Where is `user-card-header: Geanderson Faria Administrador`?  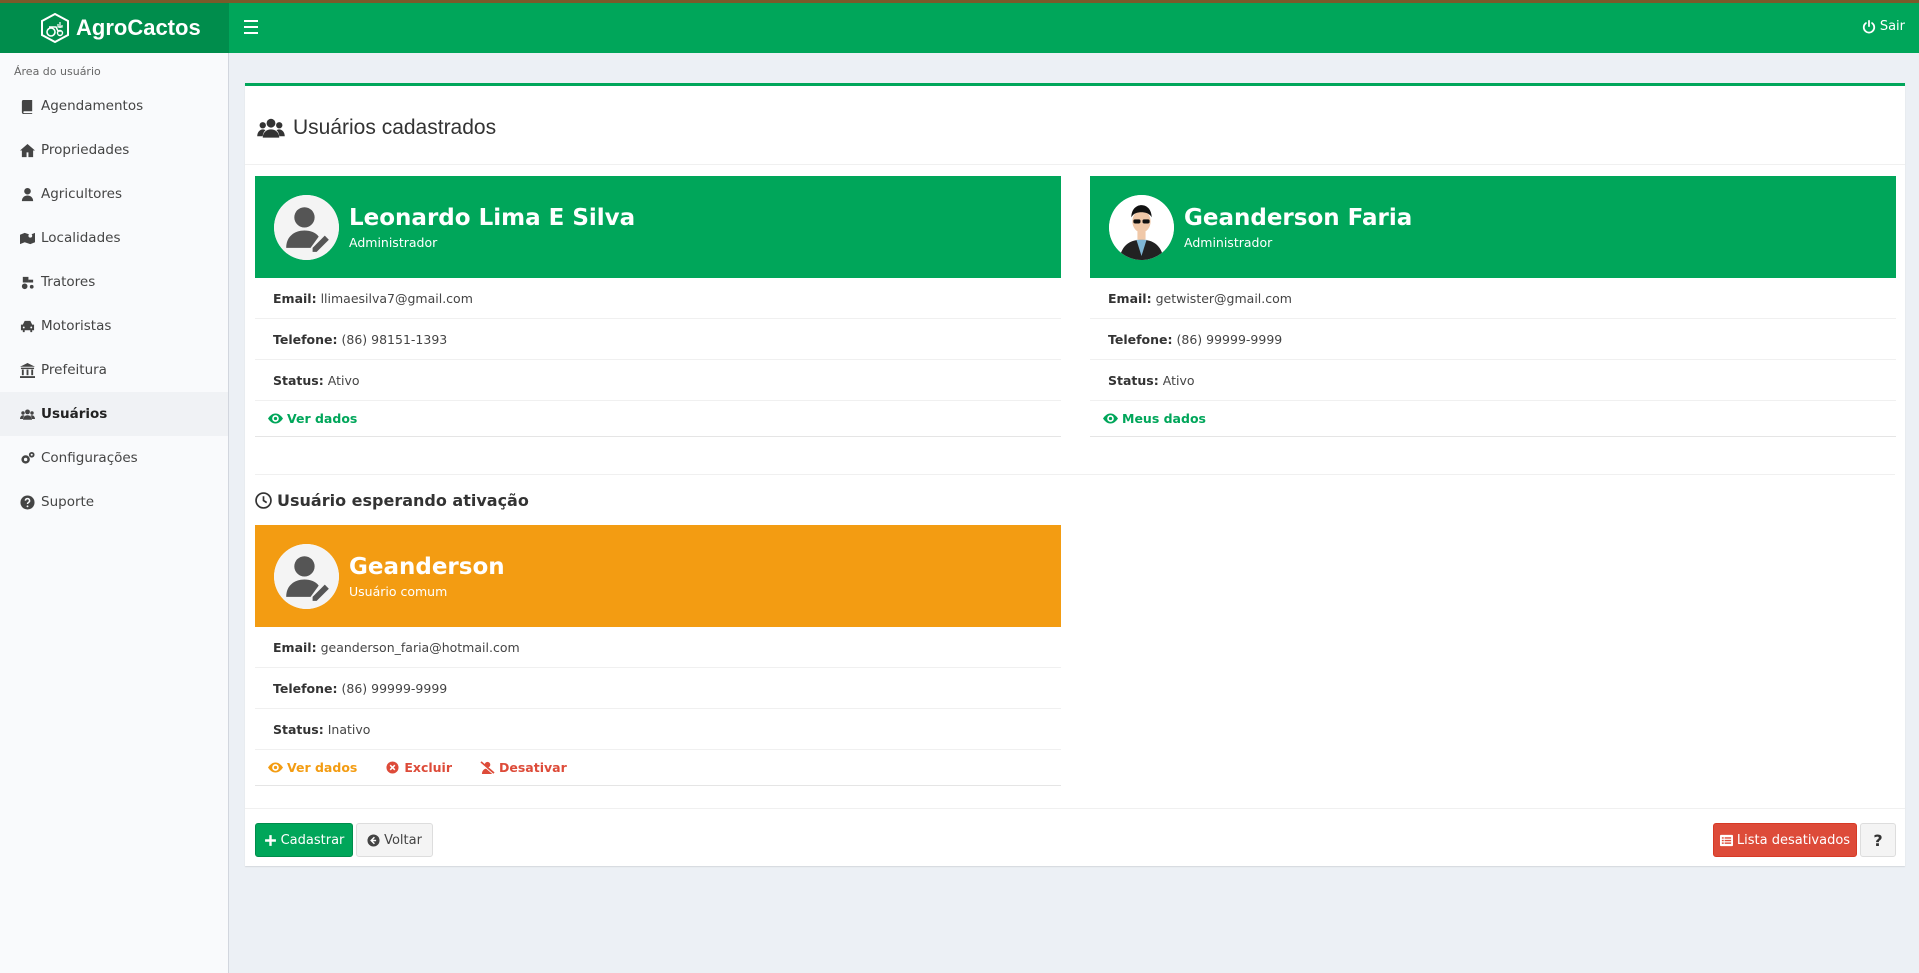
user-card-header: Geanderson Faria Administrador is located at coordinates (1493, 227).